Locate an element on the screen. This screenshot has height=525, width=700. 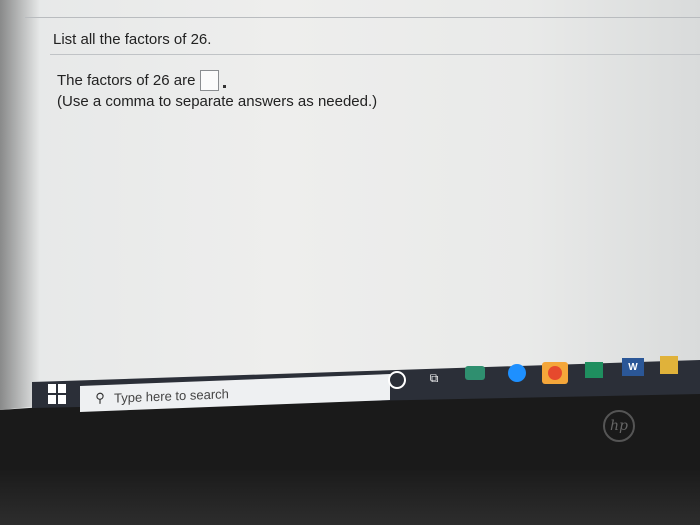
answer-line: The factors of 26 are is located at coordinates (142, 80).